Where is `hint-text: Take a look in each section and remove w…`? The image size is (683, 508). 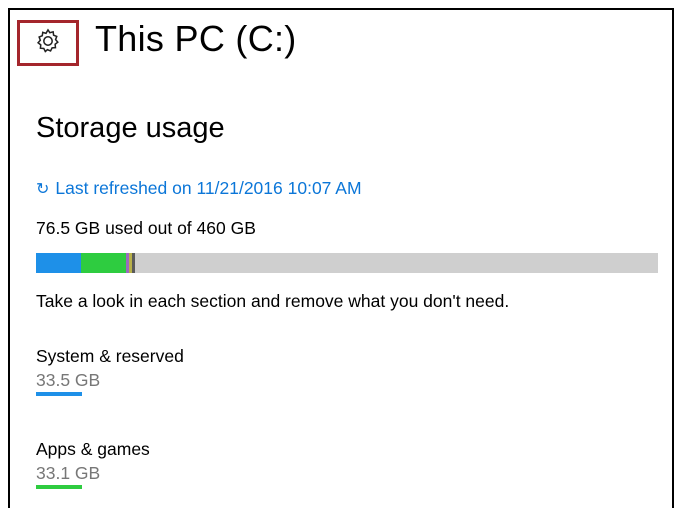 hint-text: Take a look in each section and remove w… is located at coordinates (273, 301).